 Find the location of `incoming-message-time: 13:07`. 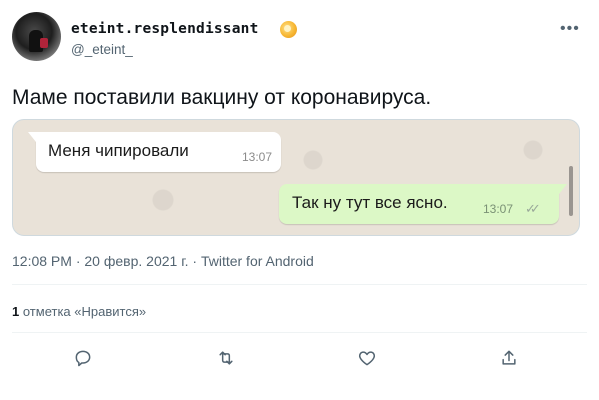

incoming-message-time: 13:07 is located at coordinates (257, 157).